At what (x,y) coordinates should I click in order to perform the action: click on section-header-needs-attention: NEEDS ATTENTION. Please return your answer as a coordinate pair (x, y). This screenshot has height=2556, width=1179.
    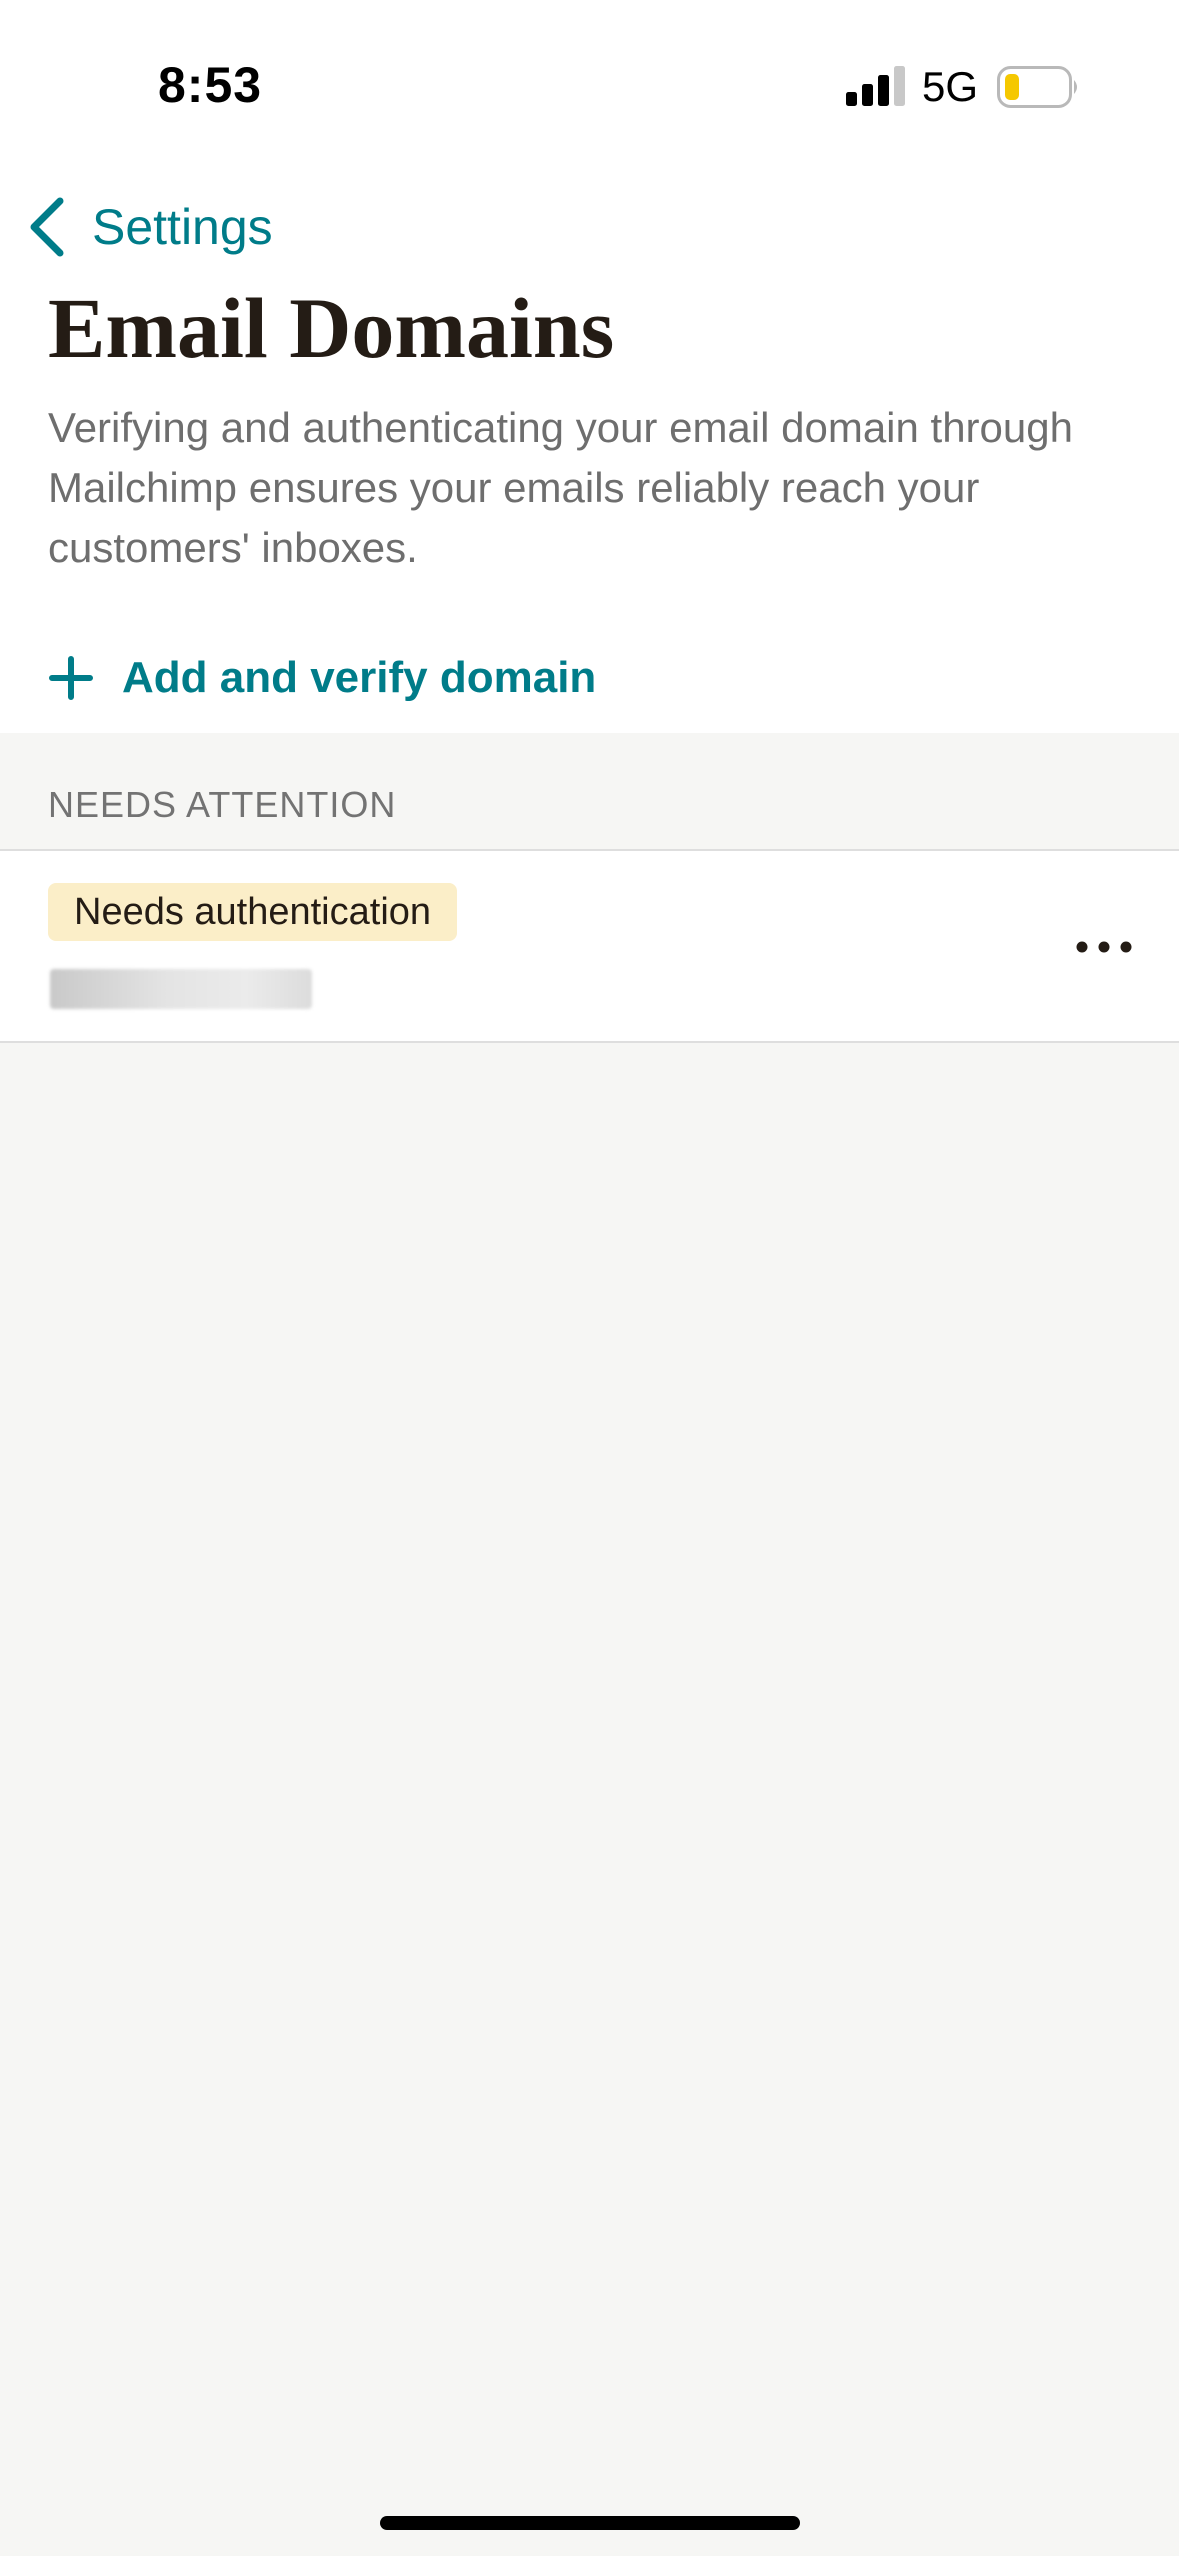
    Looking at the image, I should click on (222, 804).